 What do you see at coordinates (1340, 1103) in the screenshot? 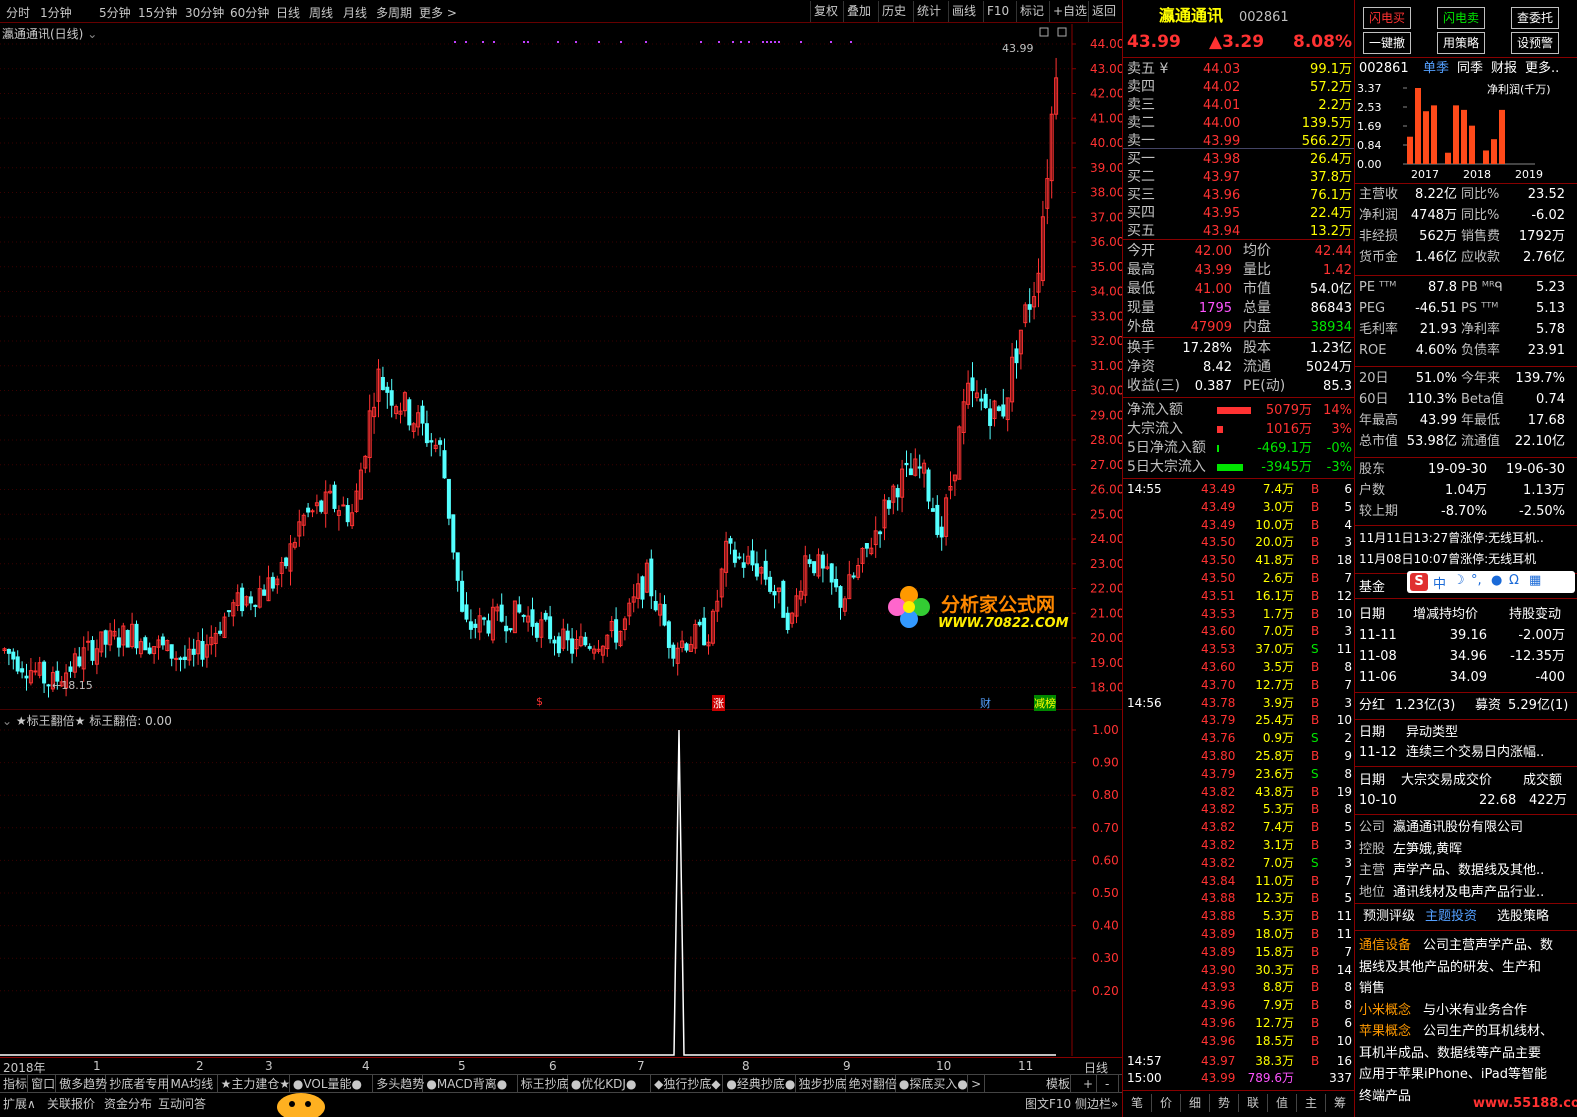
I see `quote-tab: 筹` at bounding box center [1340, 1103].